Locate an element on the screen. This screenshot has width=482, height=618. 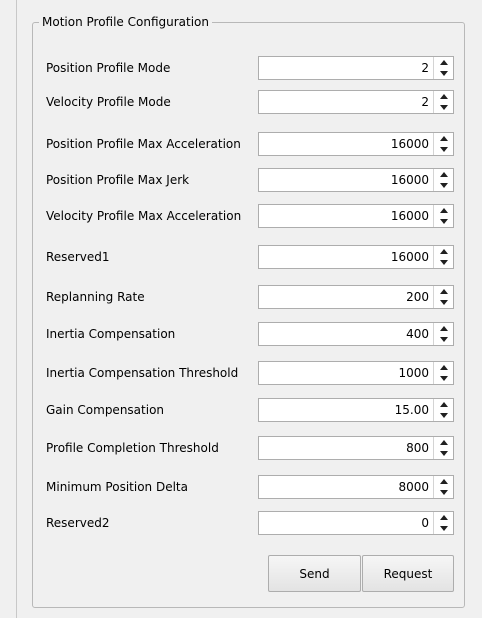
row-replanning-rate: Replanning Rate 200 is located at coordinates (250, 297).